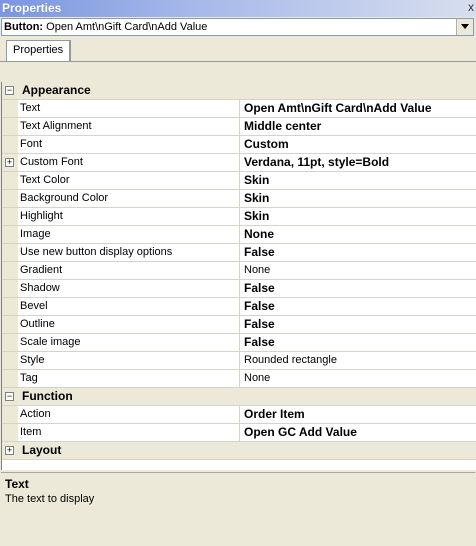  Describe the element at coordinates (129, 342) in the screenshot. I see `property-name: Scale image` at that location.